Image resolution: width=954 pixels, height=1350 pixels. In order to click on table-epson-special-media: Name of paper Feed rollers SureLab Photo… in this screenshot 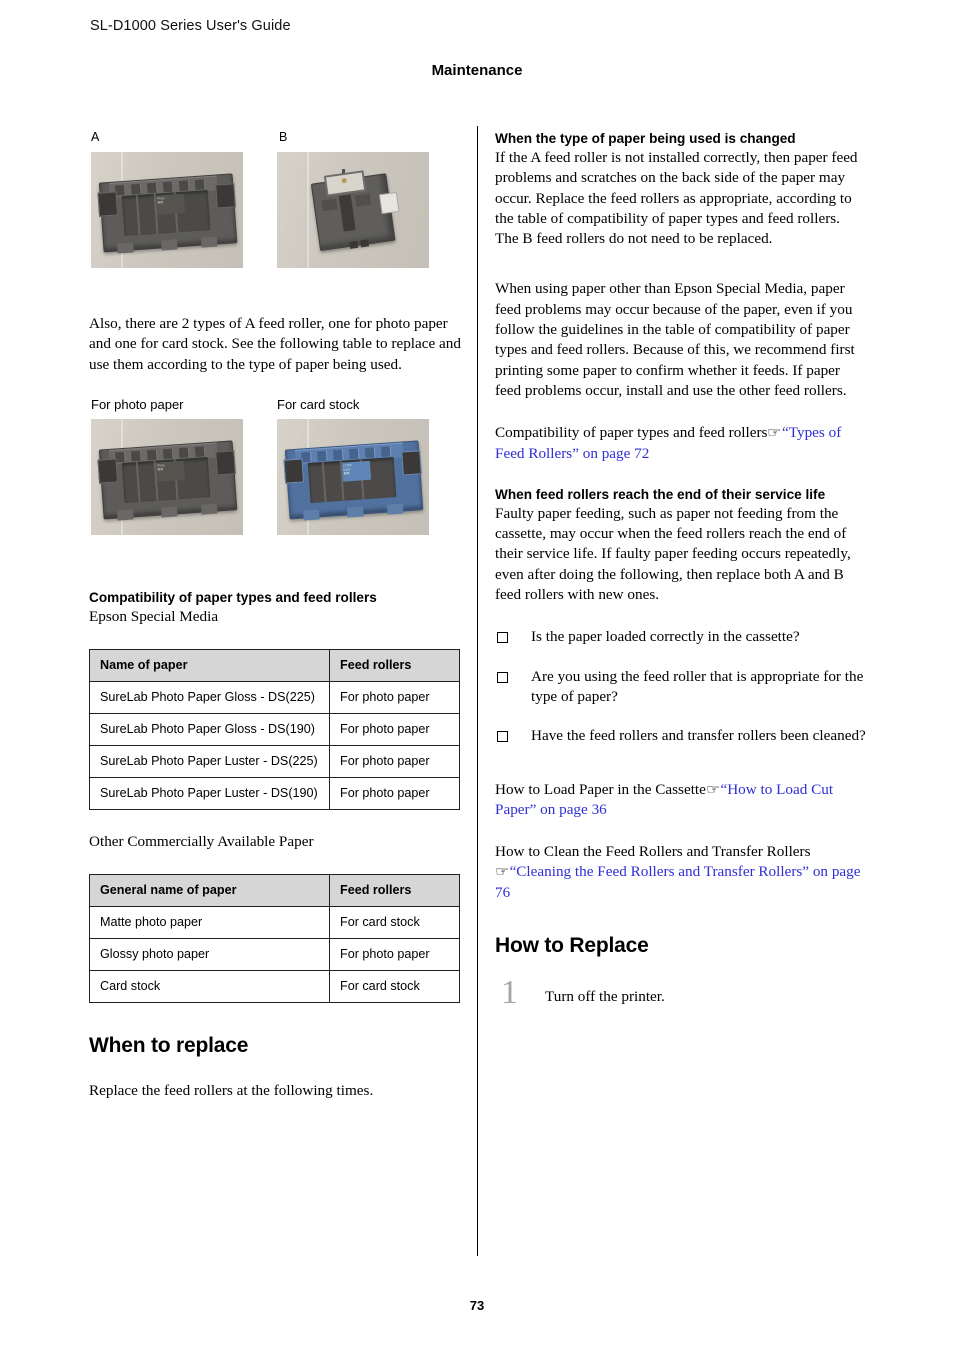, I will do `click(274, 730)`.